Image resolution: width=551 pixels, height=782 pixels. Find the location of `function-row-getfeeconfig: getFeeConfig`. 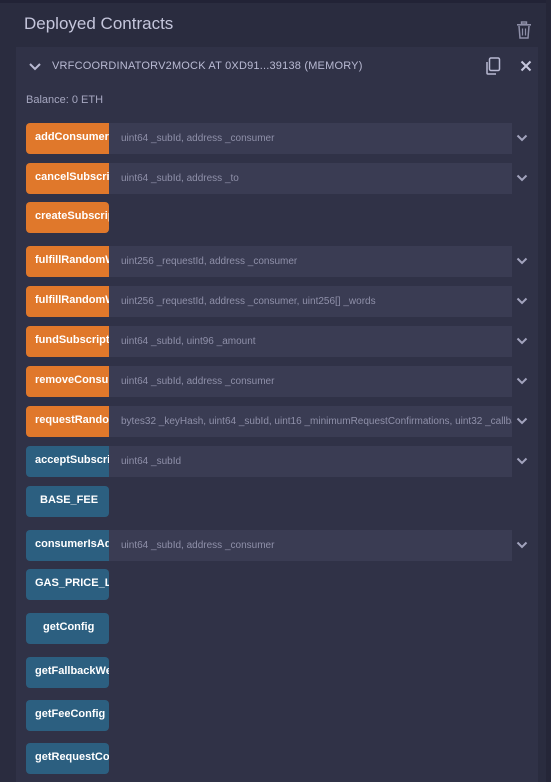

function-row-getfeeconfig: getFeeConfig is located at coordinates (282, 715).